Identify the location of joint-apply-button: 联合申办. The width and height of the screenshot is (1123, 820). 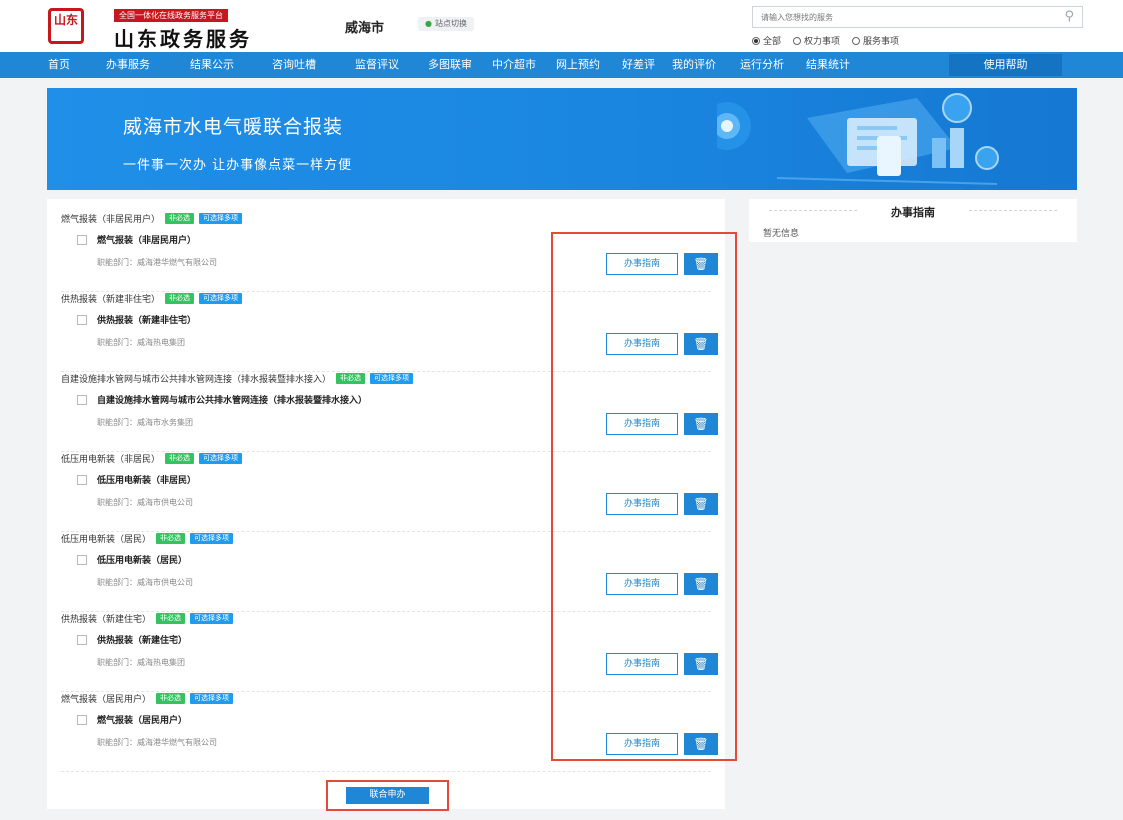
(387, 795).